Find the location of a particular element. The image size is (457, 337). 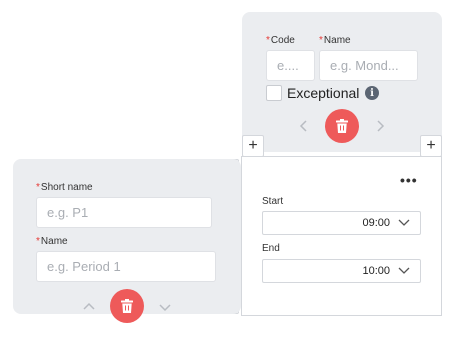

period-name-label: *Name is located at coordinates (52, 241).